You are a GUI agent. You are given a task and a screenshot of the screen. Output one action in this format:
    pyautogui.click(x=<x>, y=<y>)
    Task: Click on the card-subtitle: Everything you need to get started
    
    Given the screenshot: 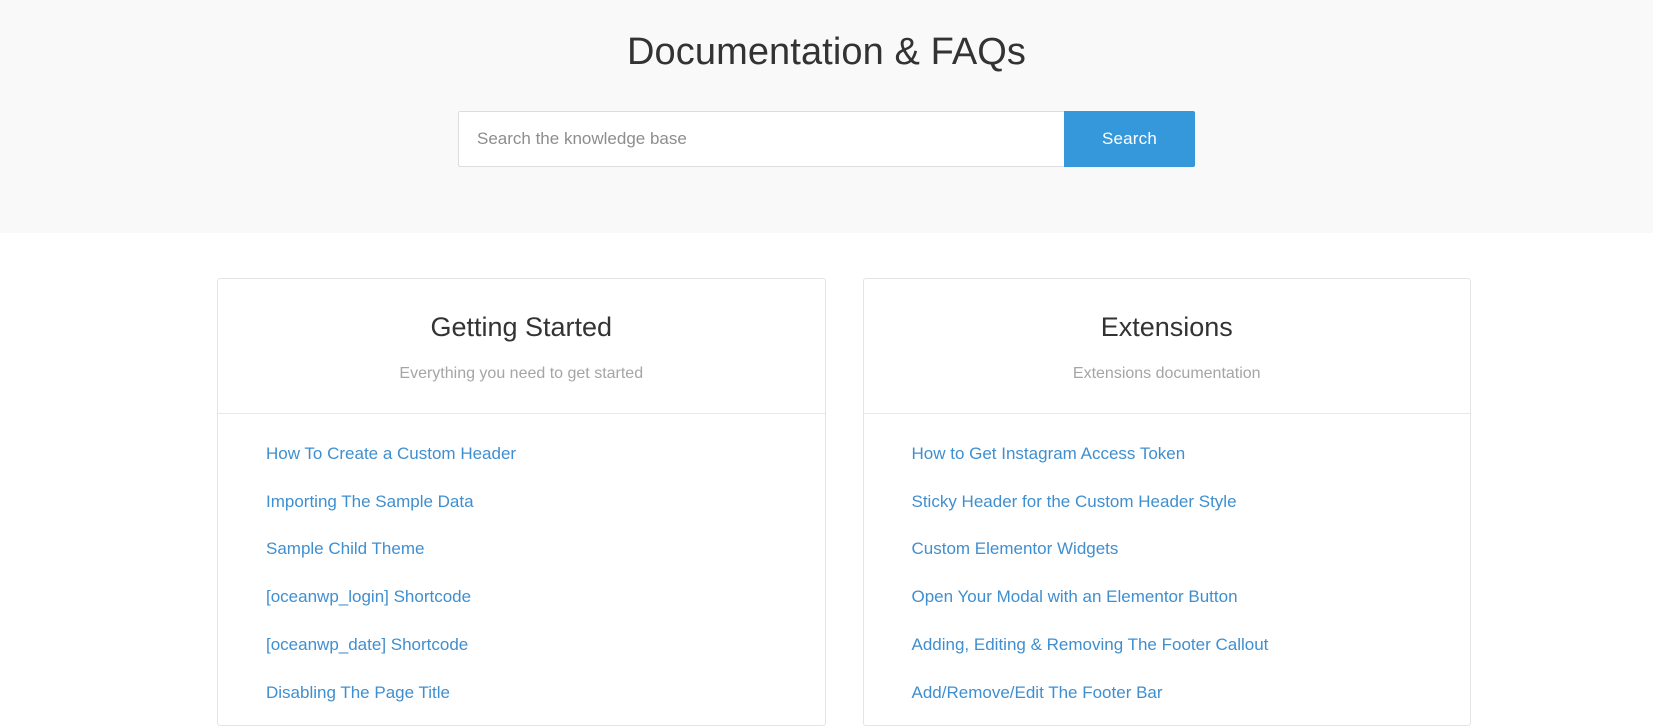 What is the action you would take?
    pyautogui.click(x=521, y=374)
    